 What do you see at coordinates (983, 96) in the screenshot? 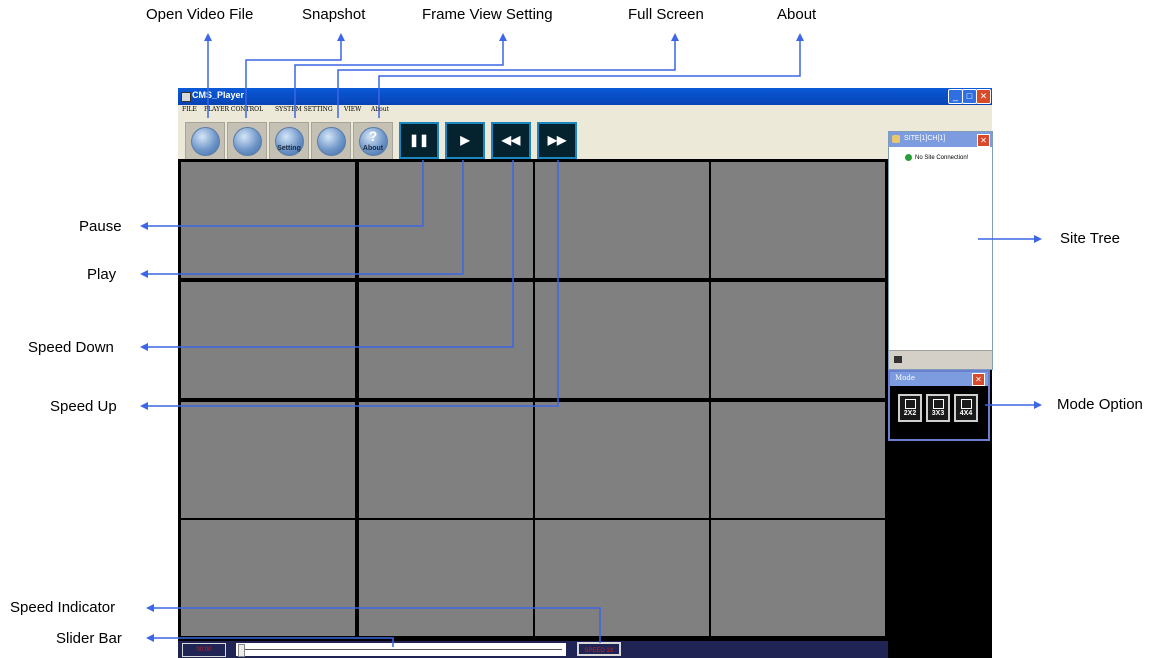
I see `close-button: ✕` at bounding box center [983, 96].